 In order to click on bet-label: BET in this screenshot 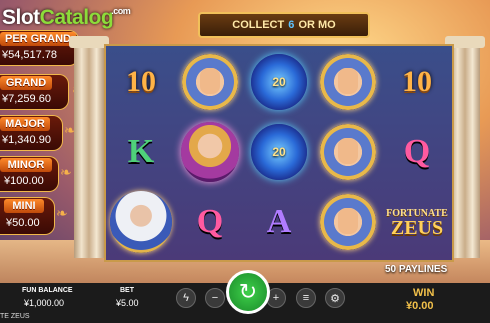, I will do `click(127, 290)`.